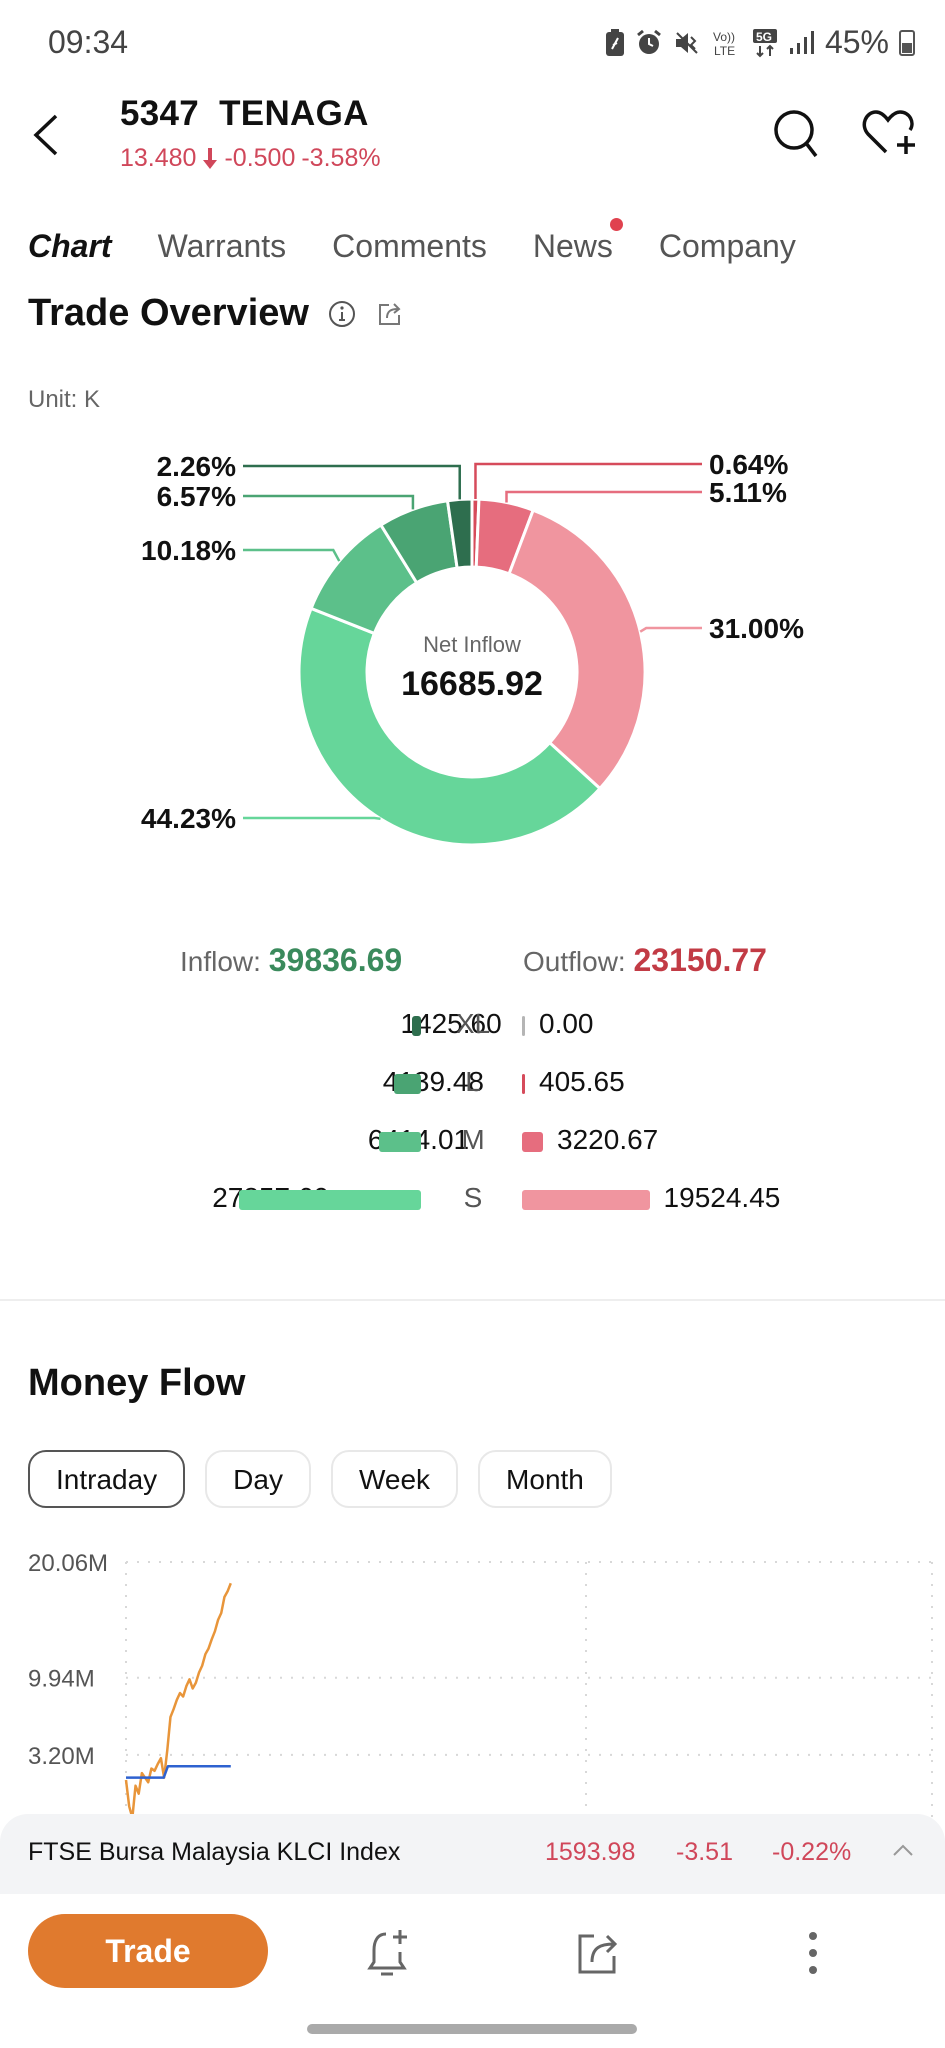 The image size is (945, 2048). Describe the element at coordinates (160, 113) in the screenshot. I see `stock-code: 5347` at that location.